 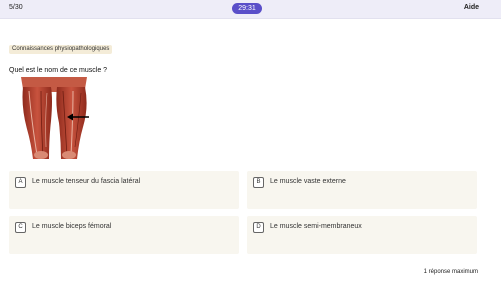 What do you see at coordinates (86, 181) in the screenshot?
I see `option-label: Le muscle tenseur du fascia latéral` at bounding box center [86, 181].